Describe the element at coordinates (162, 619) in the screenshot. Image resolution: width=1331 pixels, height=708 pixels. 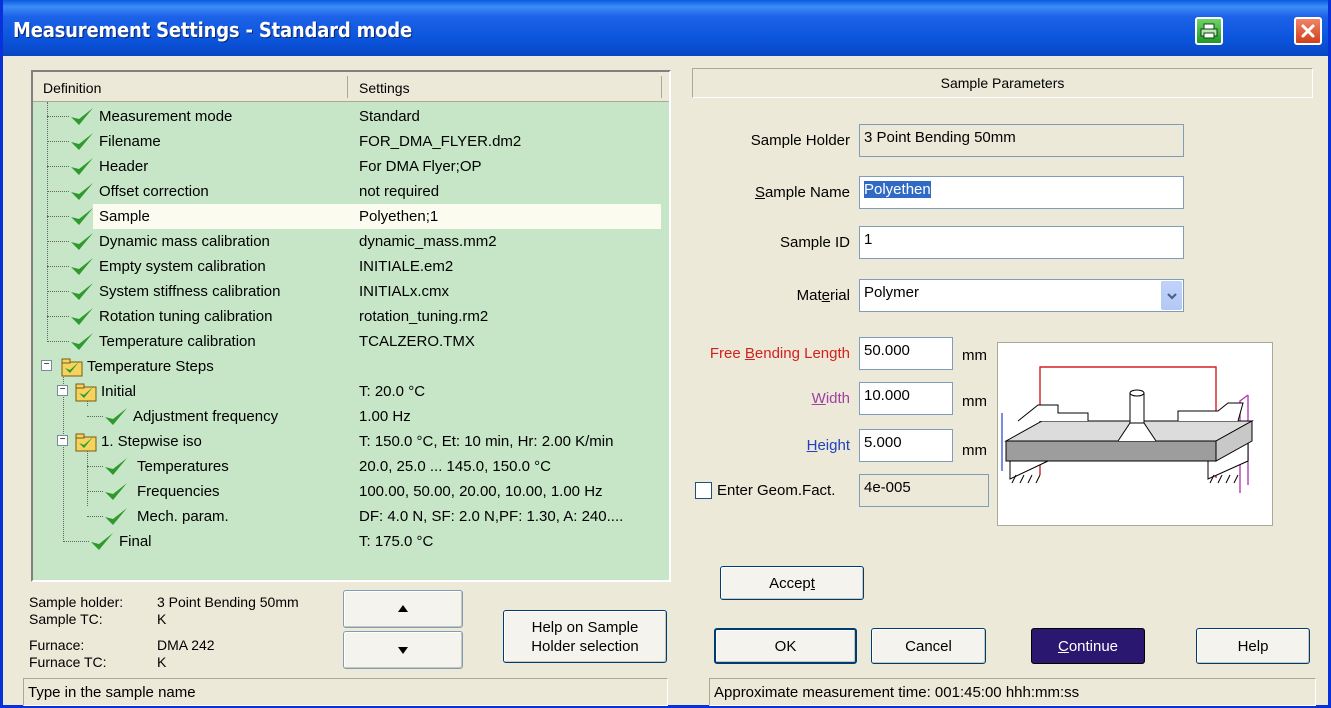
I see `sample-tc-value: K` at that location.